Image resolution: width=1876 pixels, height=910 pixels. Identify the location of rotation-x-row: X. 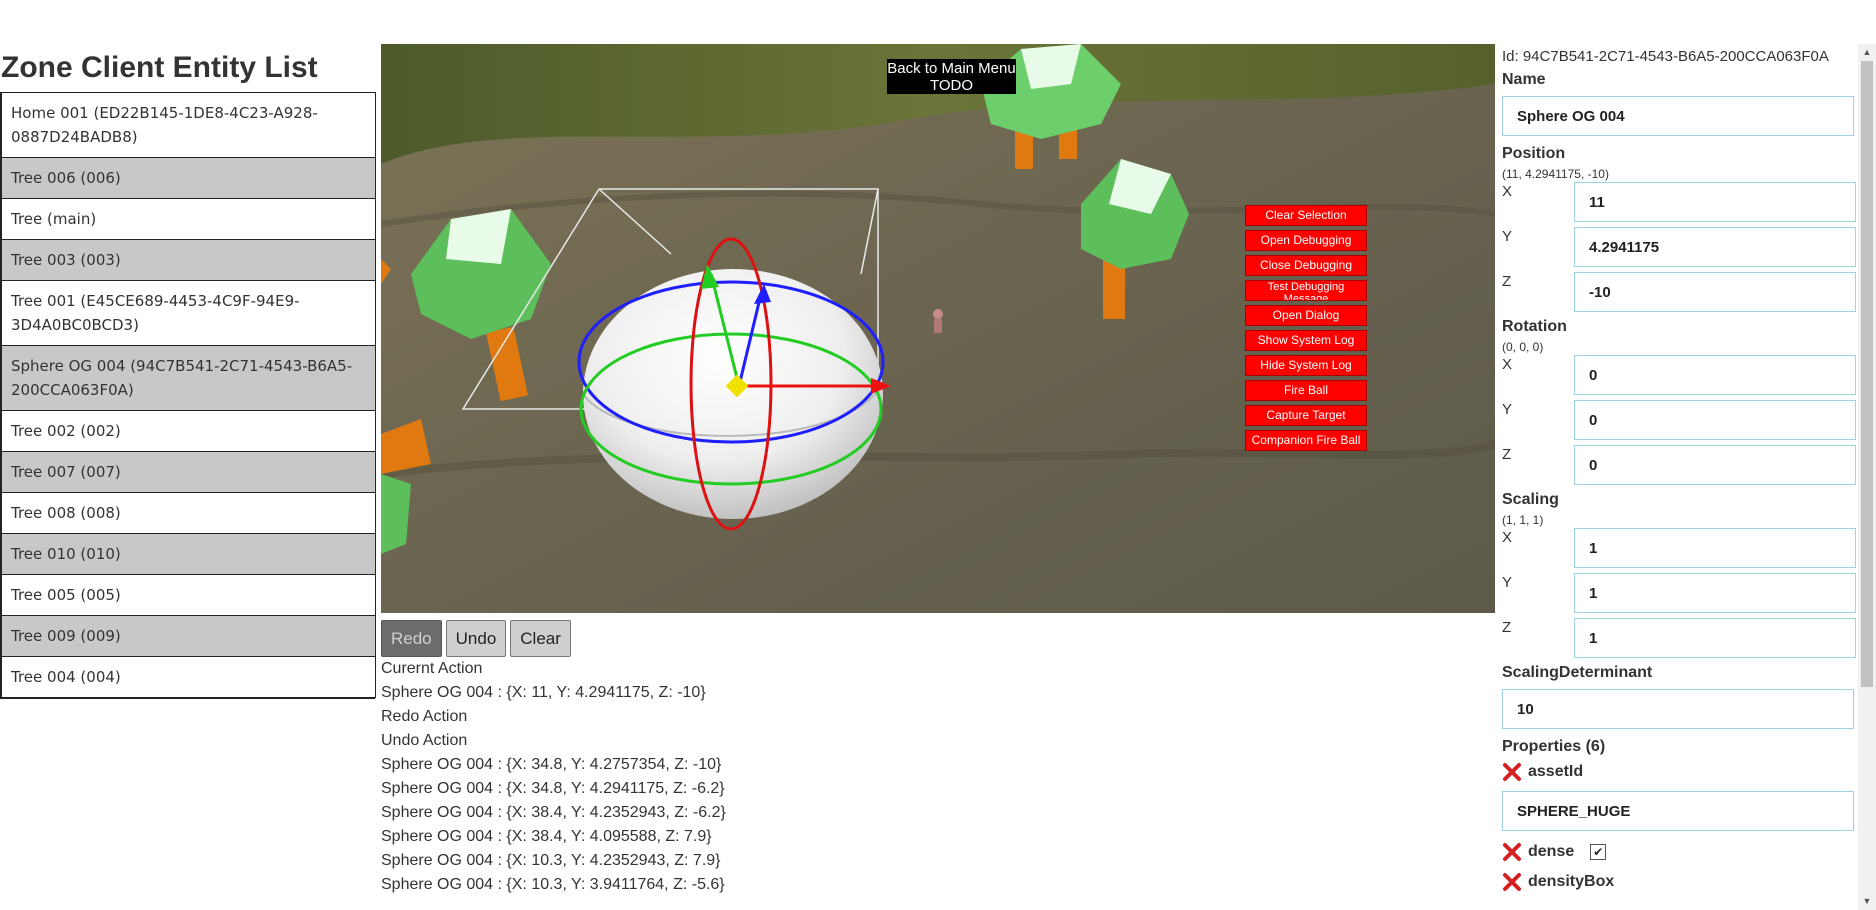
(1679, 377).